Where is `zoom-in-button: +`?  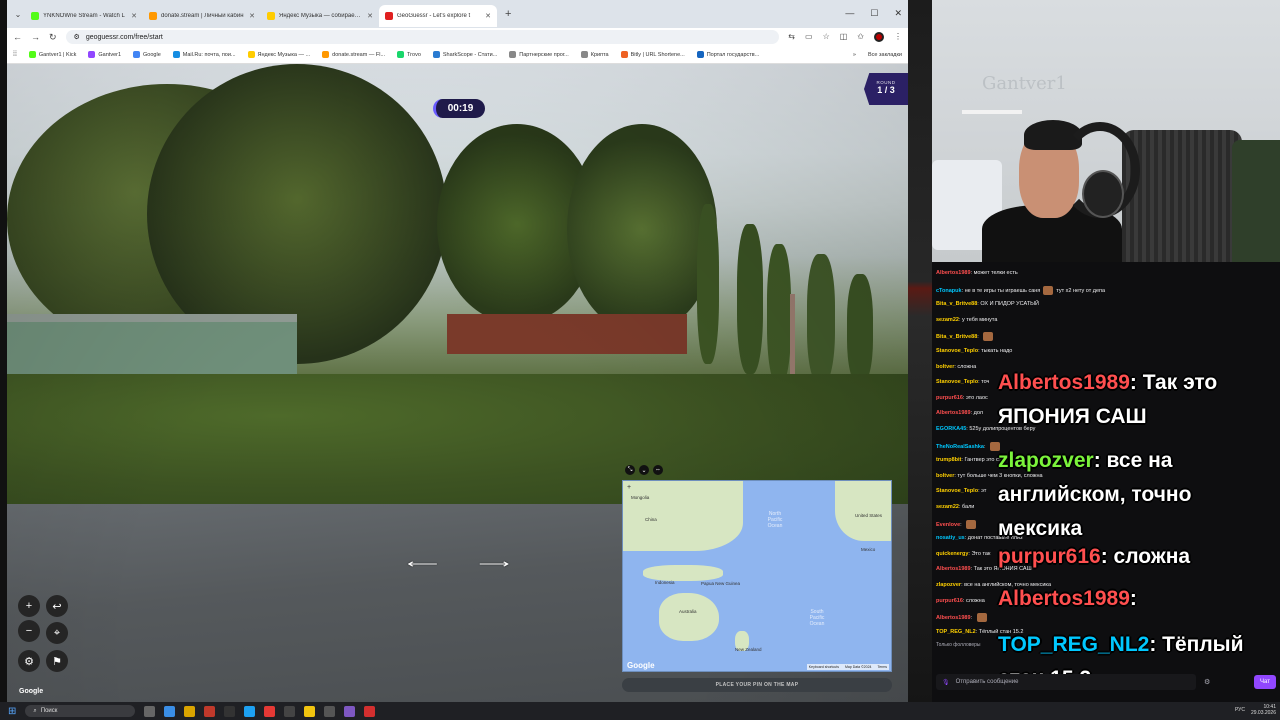
zoom-in-button: + is located at coordinates (29, 606).